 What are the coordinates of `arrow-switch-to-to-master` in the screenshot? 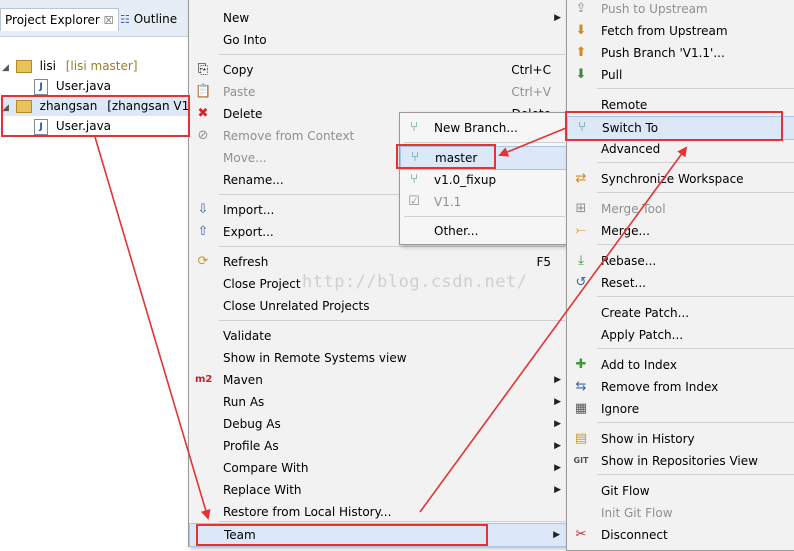 It's located at (532, 142).